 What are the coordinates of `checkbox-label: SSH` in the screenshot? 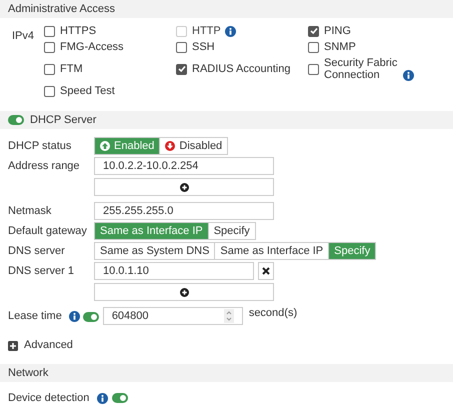 It's located at (203, 47).